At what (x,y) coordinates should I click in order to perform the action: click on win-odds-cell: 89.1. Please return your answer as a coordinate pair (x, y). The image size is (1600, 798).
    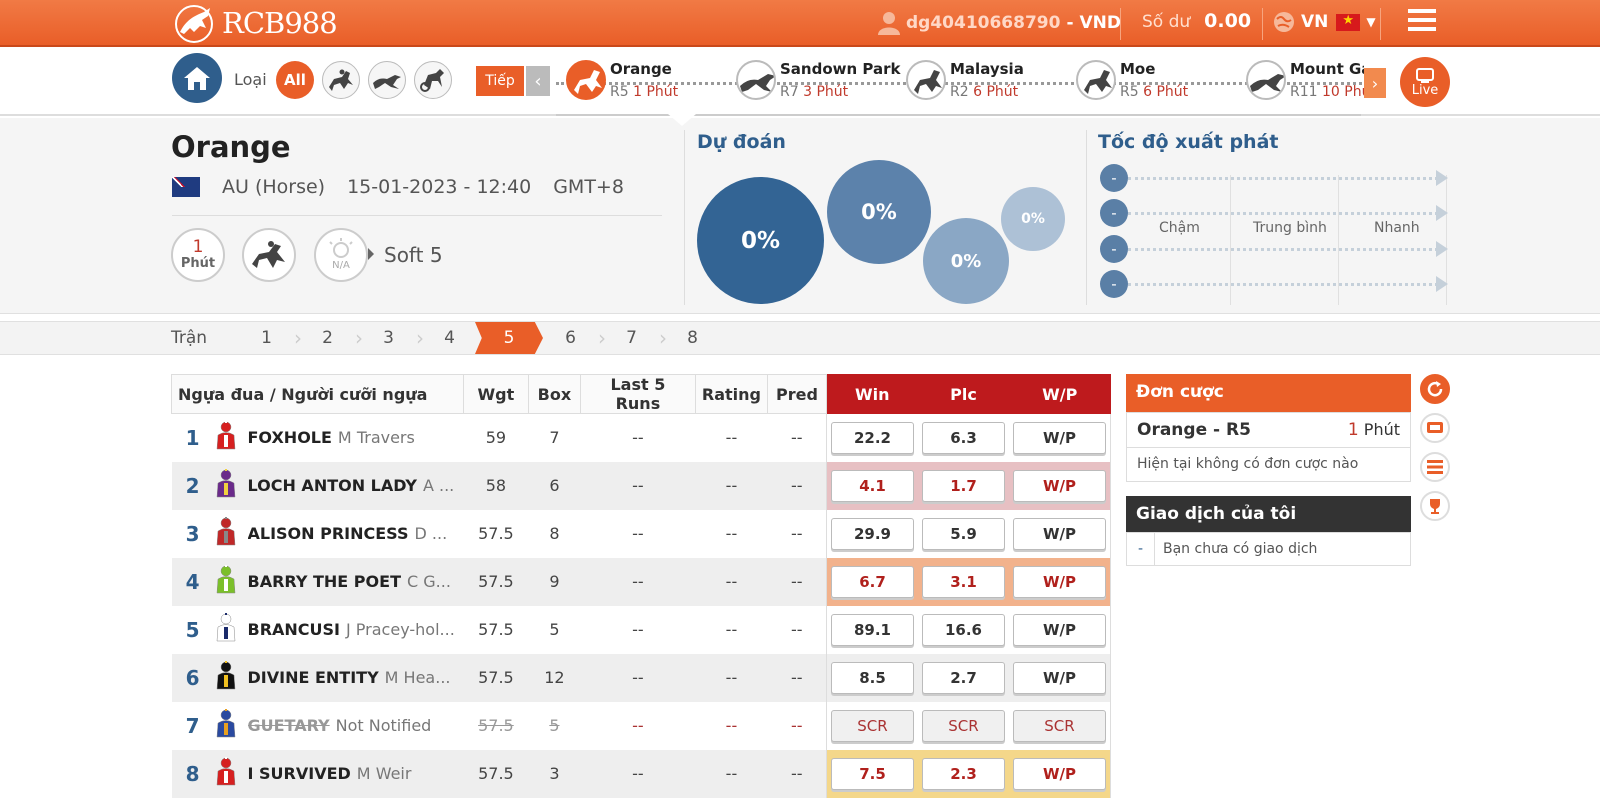
    Looking at the image, I should click on (872, 629).